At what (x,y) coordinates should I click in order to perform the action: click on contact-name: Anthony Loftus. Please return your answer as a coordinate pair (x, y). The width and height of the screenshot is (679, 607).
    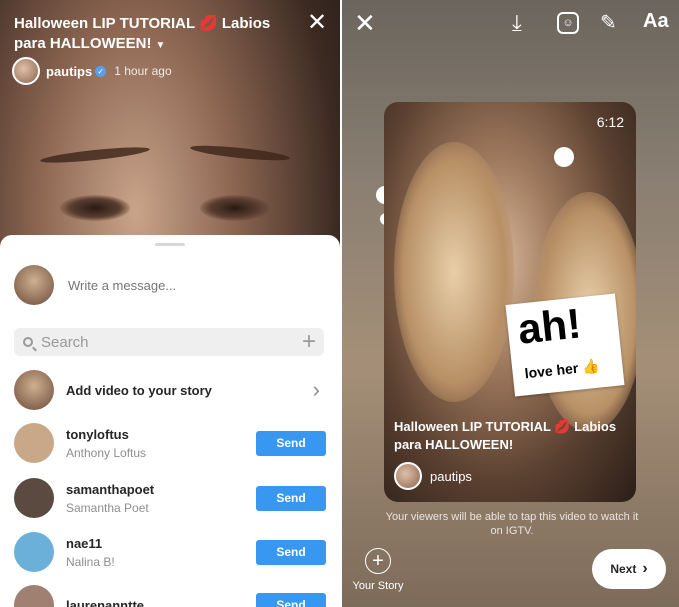
    Looking at the image, I should click on (106, 452).